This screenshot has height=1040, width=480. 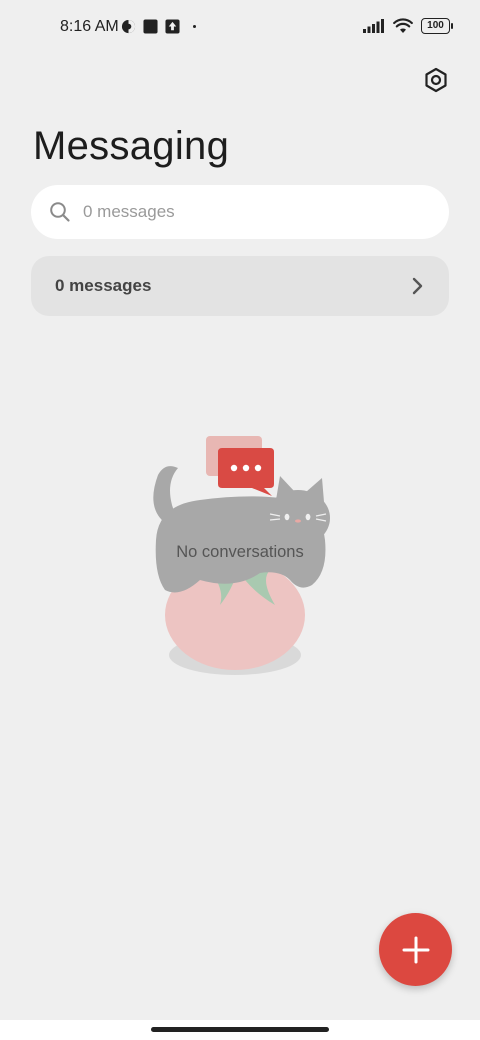 What do you see at coordinates (150, 26) in the screenshot?
I see `square-icon` at bounding box center [150, 26].